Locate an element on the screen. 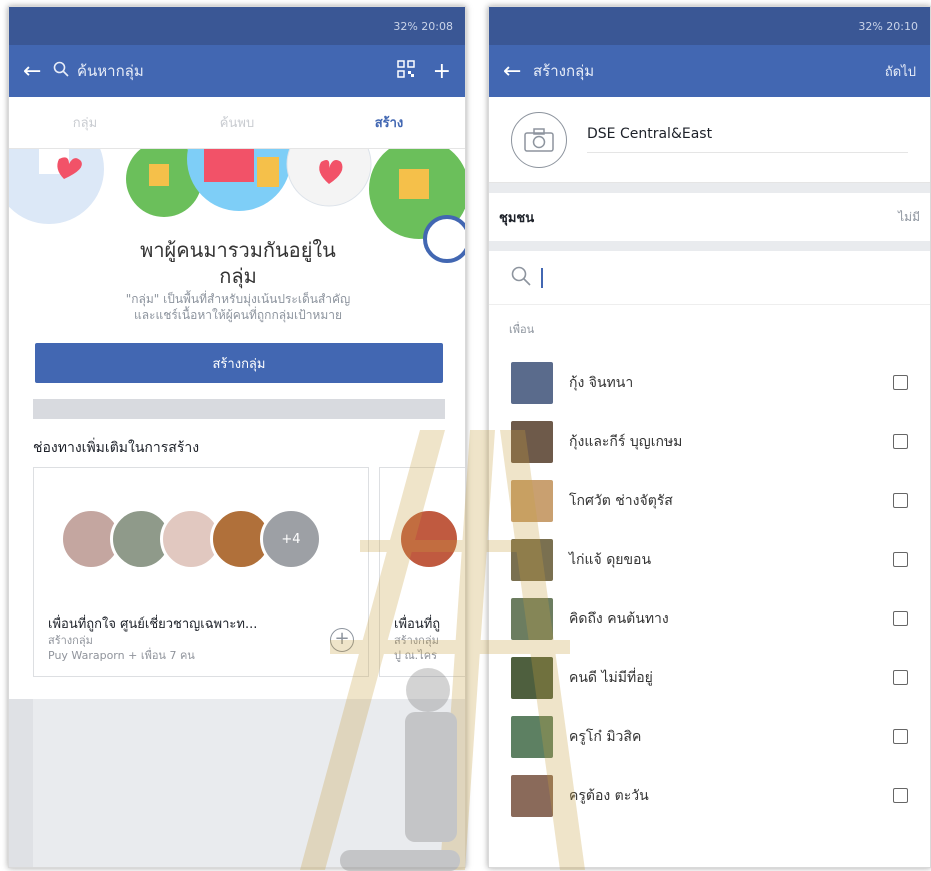 Image resolution: width=931 pixels, height=871 pixels. next-button: ถัดไป is located at coordinates (900, 71).